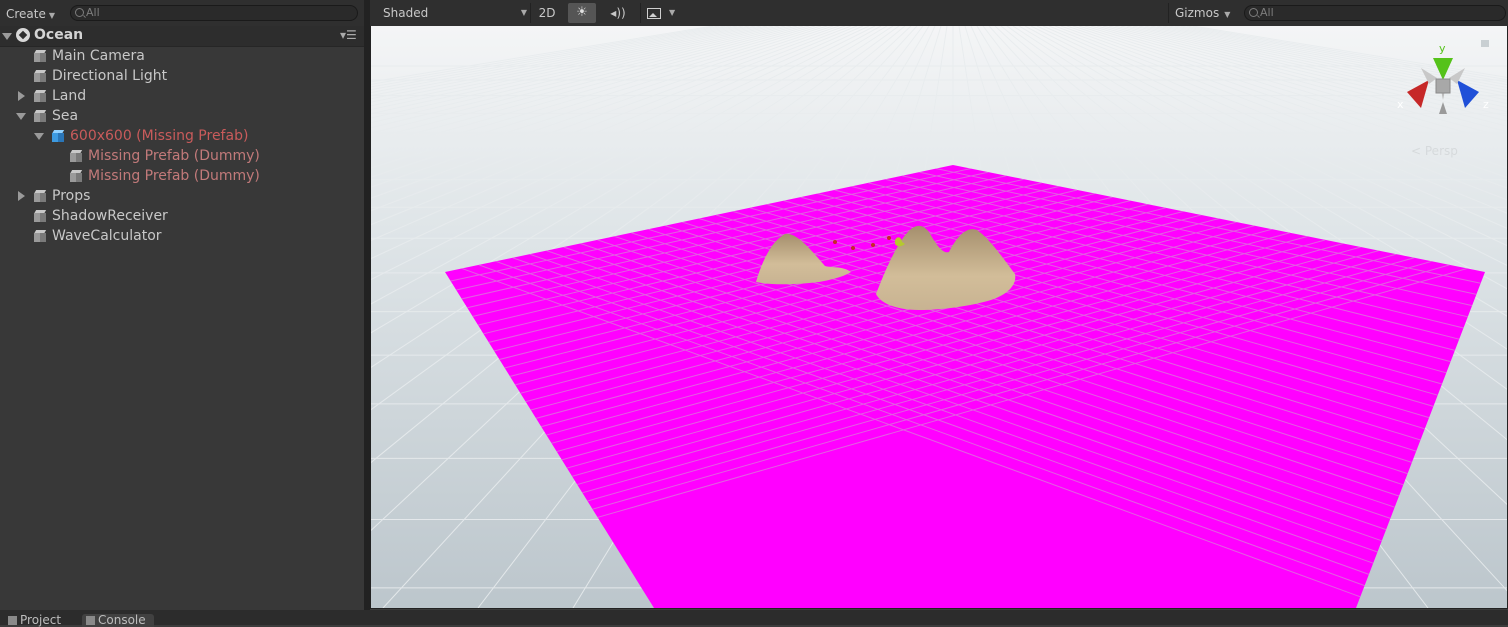 The height and width of the screenshot is (627, 1508). Describe the element at coordinates (1400, 104) in the screenshot. I see `x-axis-label: x` at that location.